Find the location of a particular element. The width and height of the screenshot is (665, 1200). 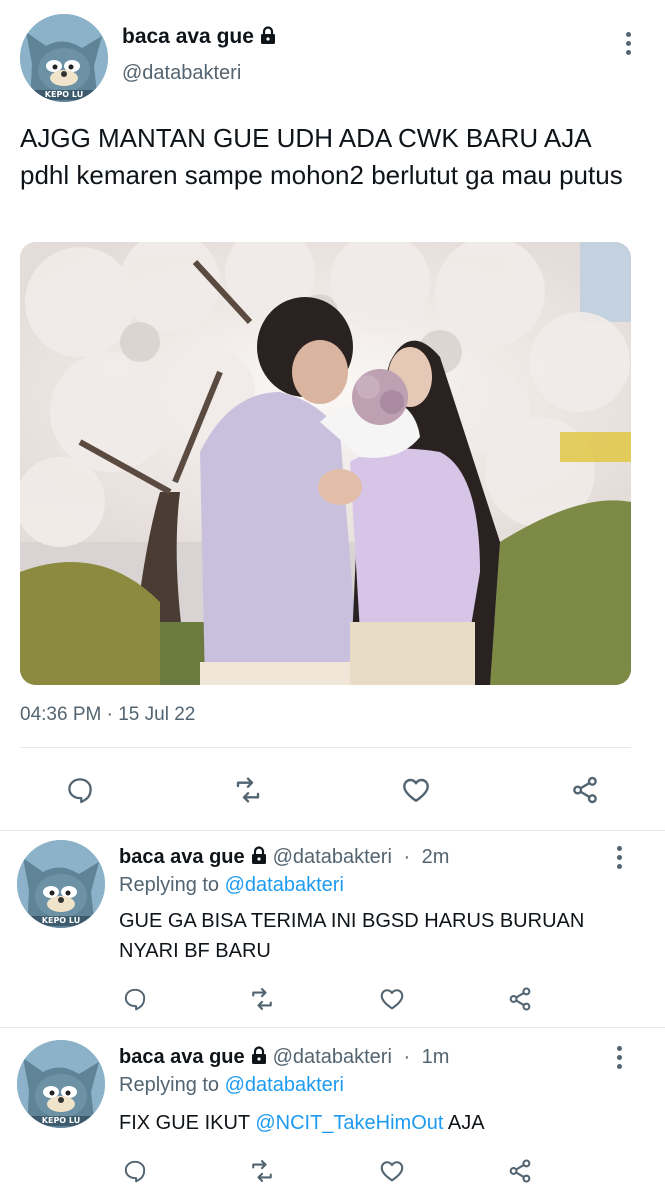

reply-text-before: FIX GUE IKUT is located at coordinates (187, 1123).